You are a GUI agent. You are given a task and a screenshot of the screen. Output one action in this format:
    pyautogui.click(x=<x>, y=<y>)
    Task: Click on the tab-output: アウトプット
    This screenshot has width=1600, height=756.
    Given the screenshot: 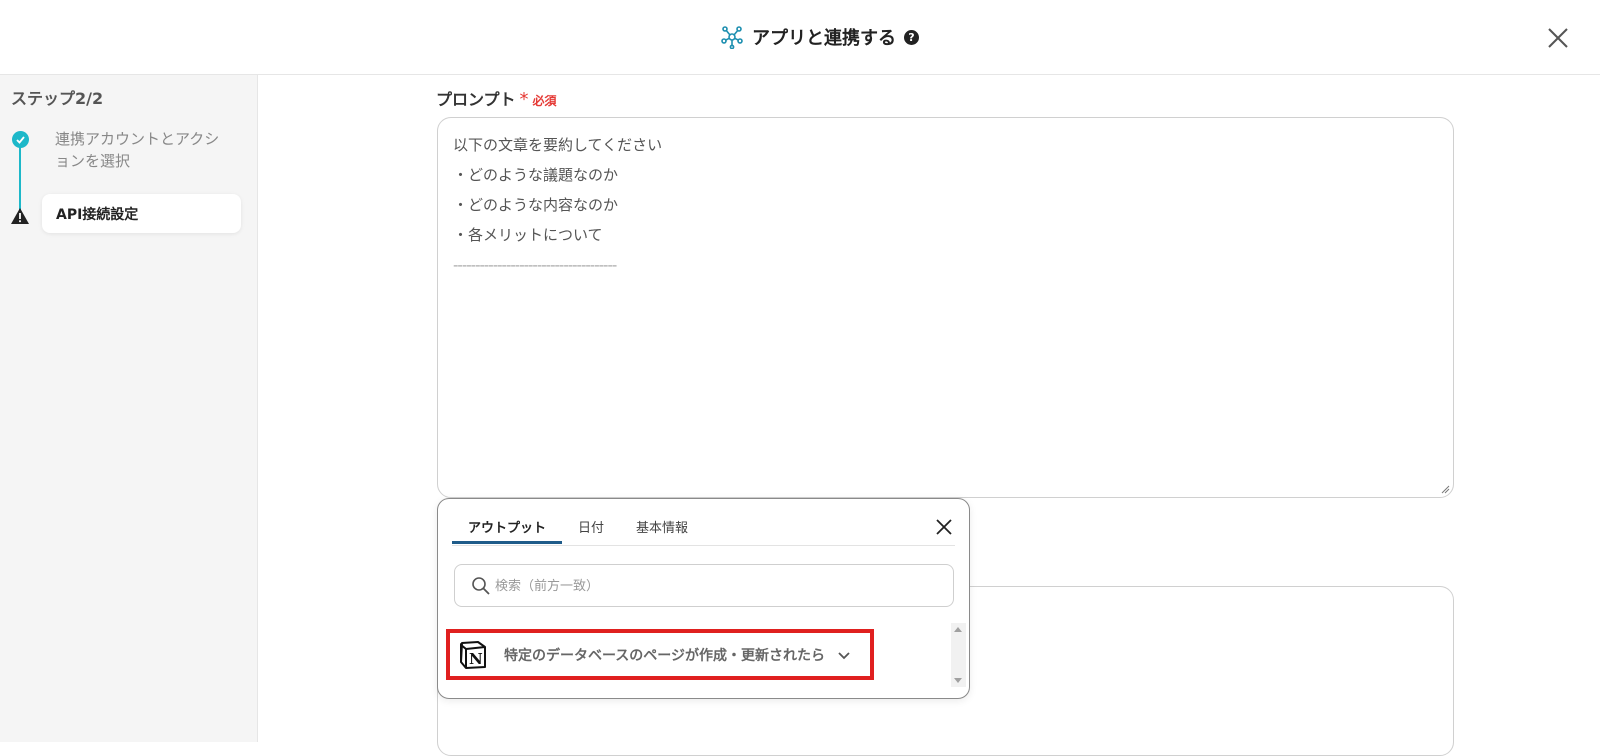 What is the action you would take?
    pyautogui.click(x=507, y=528)
    